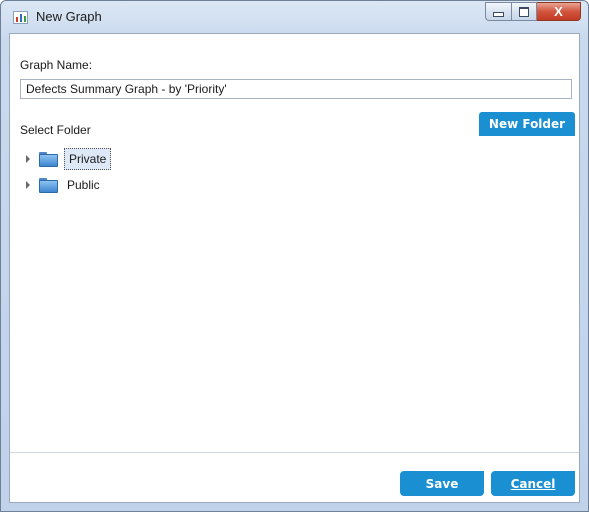 The width and height of the screenshot is (589, 512). What do you see at coordinates (296, 89) in the screenshot?
I see `graph-name-input` at bounding box center [296, 89].